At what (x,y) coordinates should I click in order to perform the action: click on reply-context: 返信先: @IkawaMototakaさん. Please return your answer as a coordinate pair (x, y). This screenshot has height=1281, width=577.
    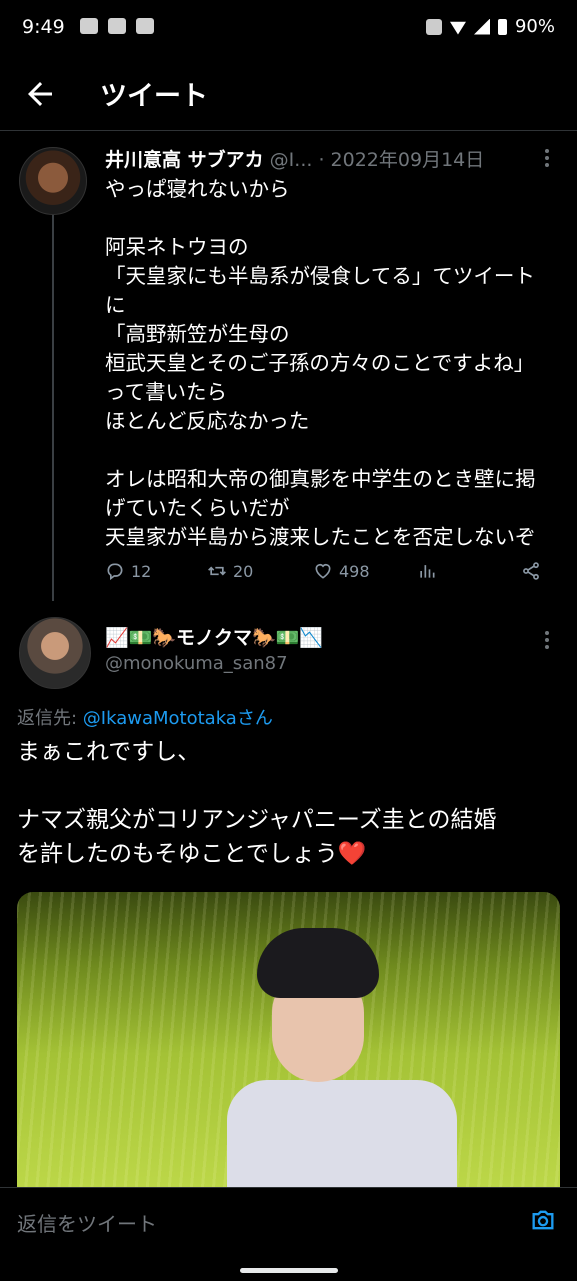
    Looking at the image, I should click on (145, 717).